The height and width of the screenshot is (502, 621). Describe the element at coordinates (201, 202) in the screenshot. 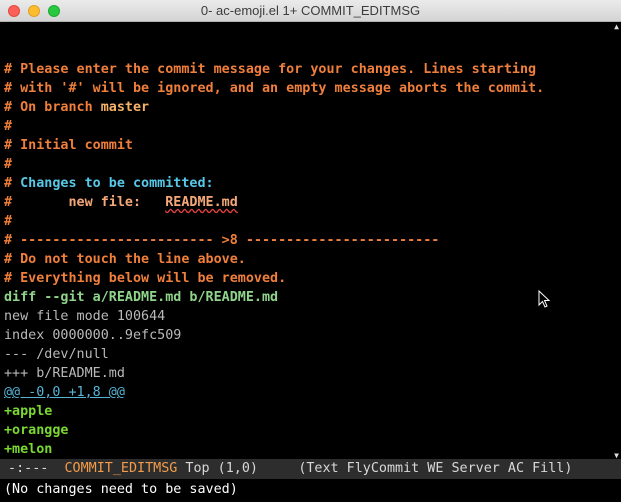

I see `file-name: README.md` at that location.